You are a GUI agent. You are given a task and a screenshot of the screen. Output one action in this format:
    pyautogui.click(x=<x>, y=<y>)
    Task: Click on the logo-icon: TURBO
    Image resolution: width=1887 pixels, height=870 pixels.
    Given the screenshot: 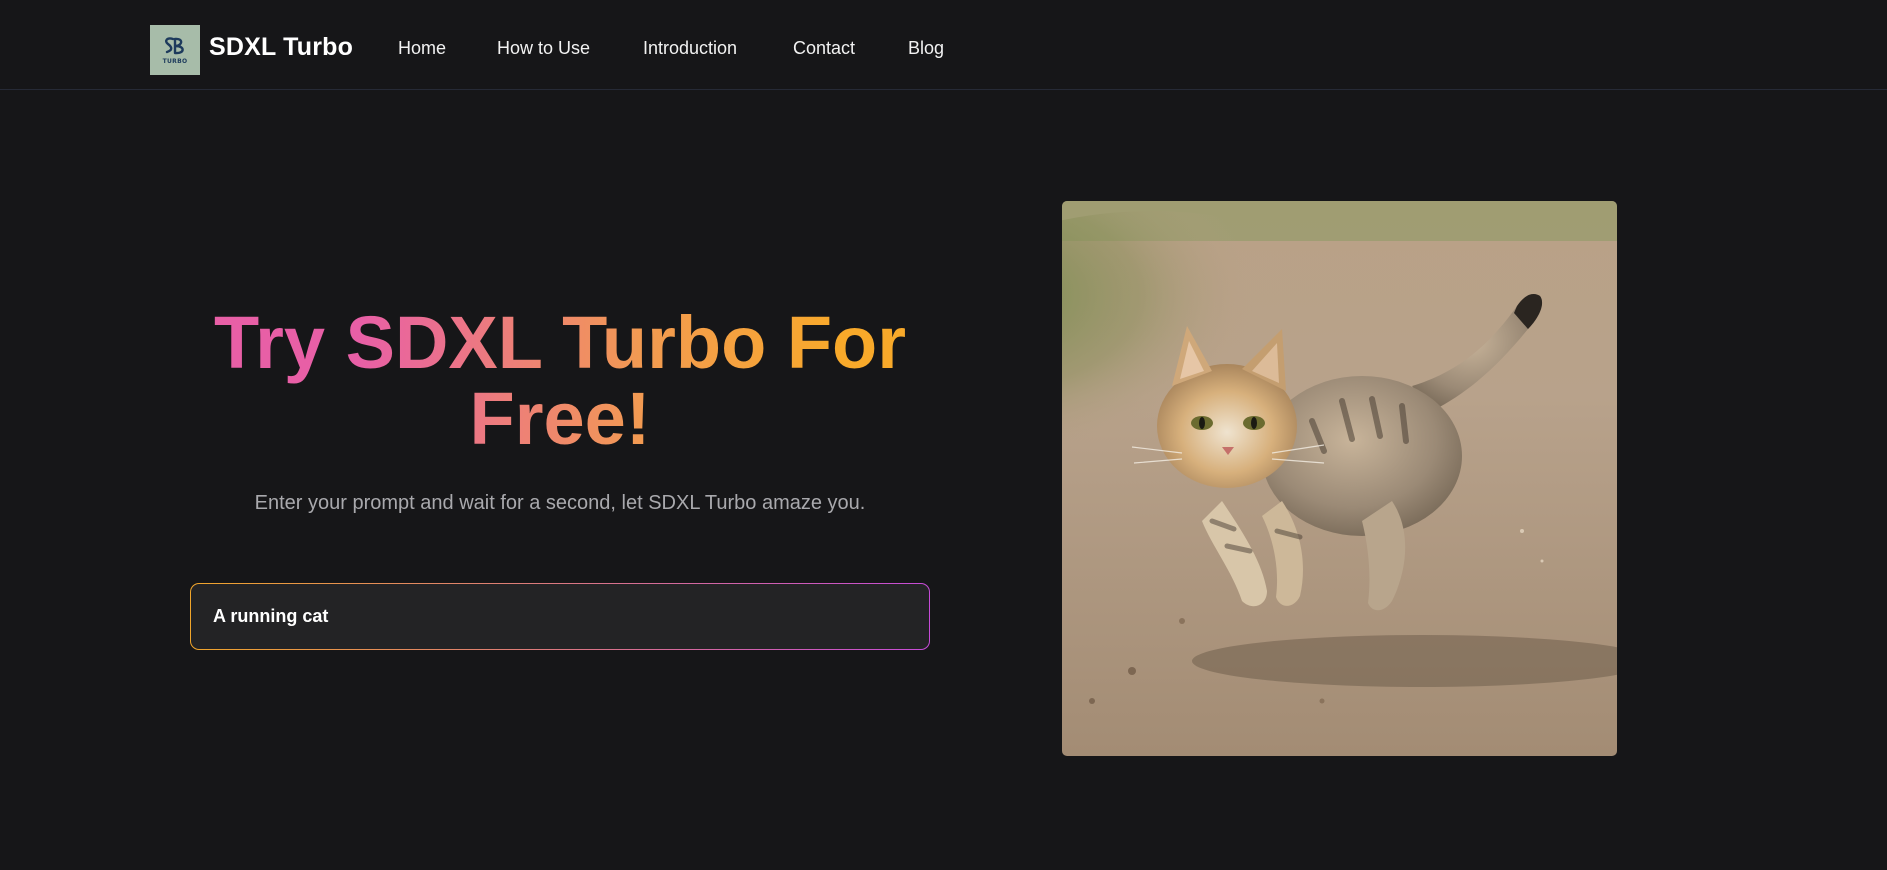 What is the action you would take?
    pyautogui.click(x=175, y=50)
    